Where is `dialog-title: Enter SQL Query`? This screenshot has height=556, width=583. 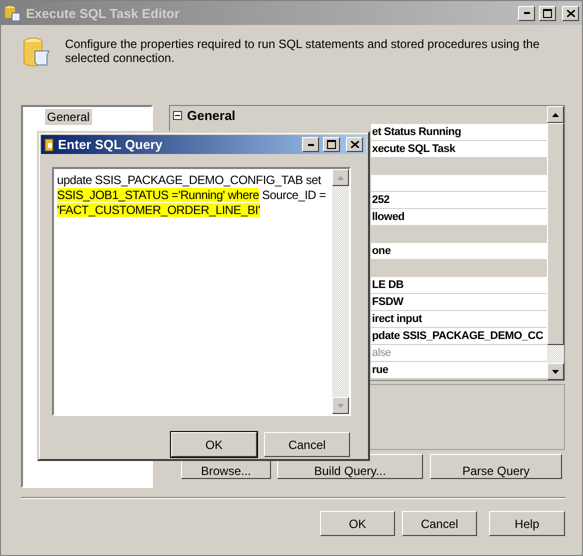
dialog-title: Enter SQL Query is located at coordinates (111, 144).